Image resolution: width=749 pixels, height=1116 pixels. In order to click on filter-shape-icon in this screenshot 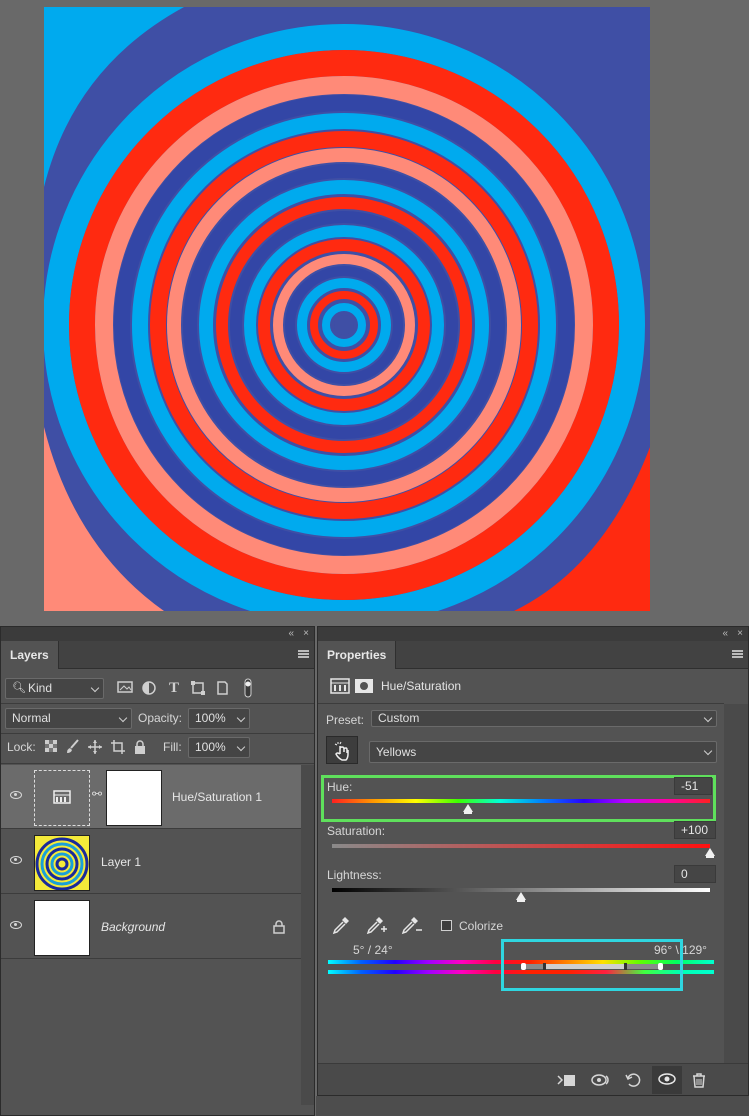, I will do `click(198, 688)`.